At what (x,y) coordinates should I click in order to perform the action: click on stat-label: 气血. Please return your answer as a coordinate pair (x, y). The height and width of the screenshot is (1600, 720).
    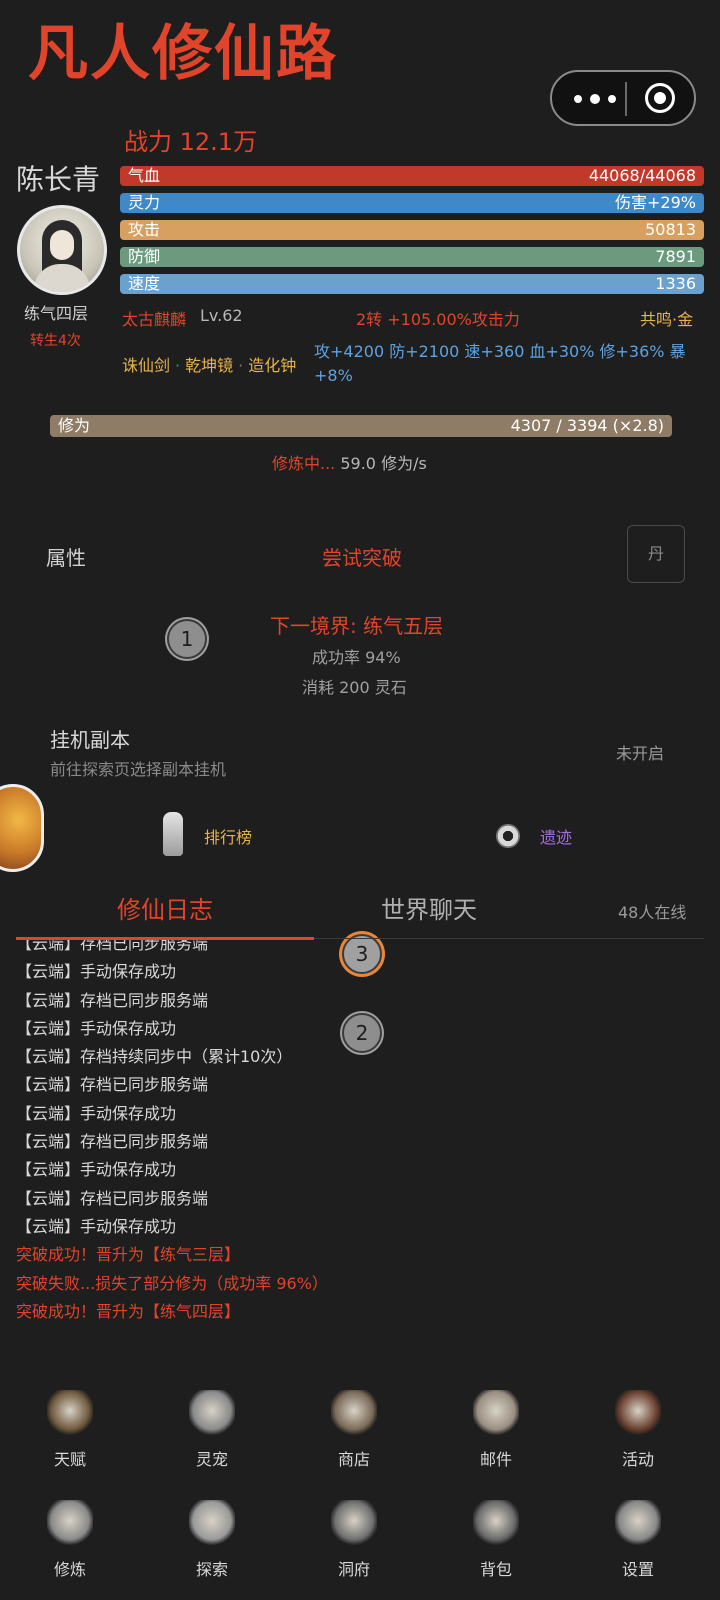
    Looking at the image, I should click on (144, 175).